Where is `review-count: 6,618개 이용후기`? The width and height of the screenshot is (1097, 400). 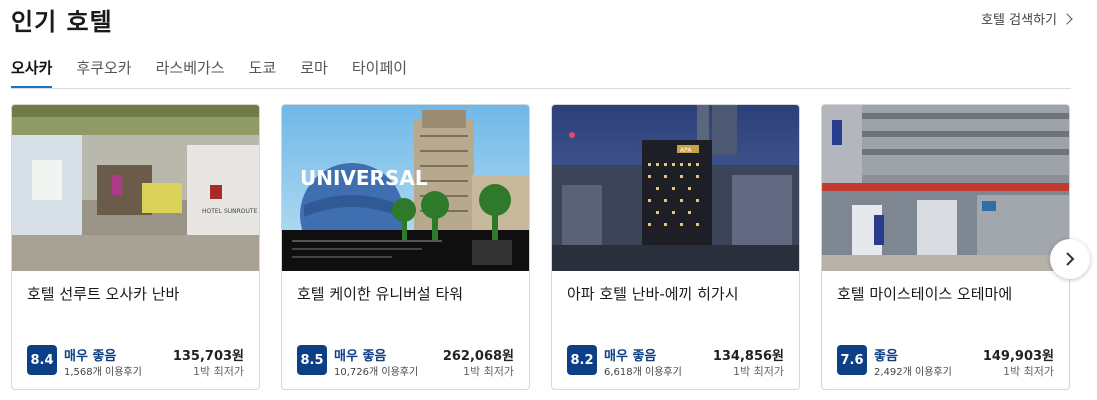 review-count: 6,618개 이용후기 is located at coordinates (643, 372).